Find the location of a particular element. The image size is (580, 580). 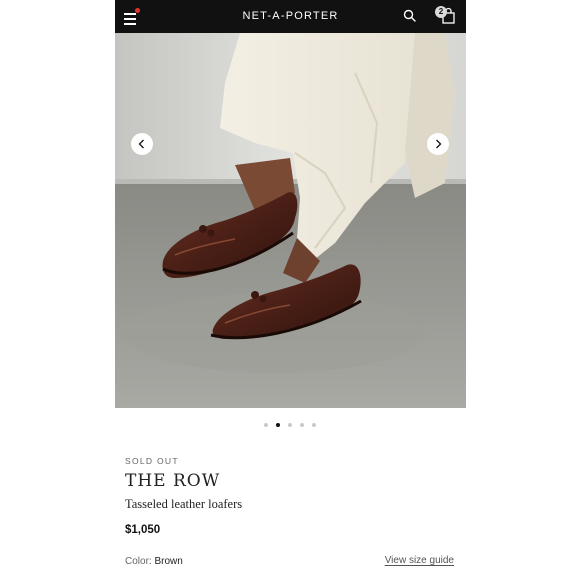

chevron-left-icon is located at coordinates (141, 144).